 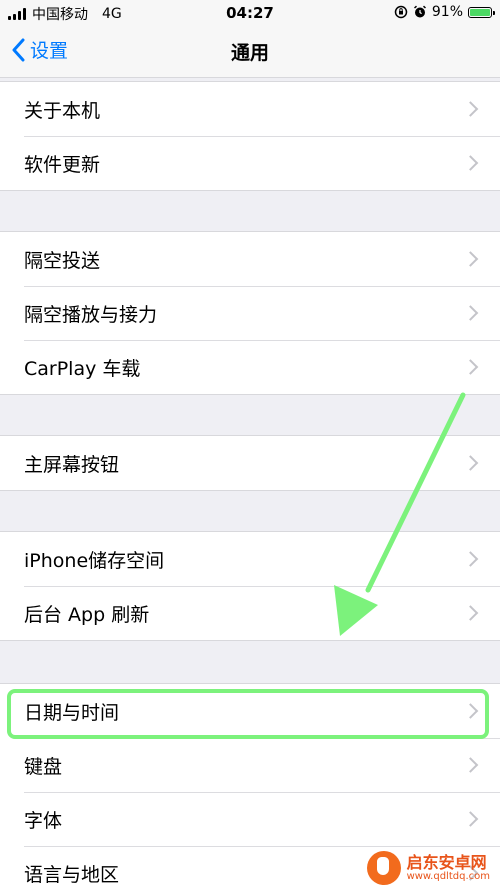 I want to click on list-item-airplay-handoff: 隔空播放与接力, so click(x=250, y=313).